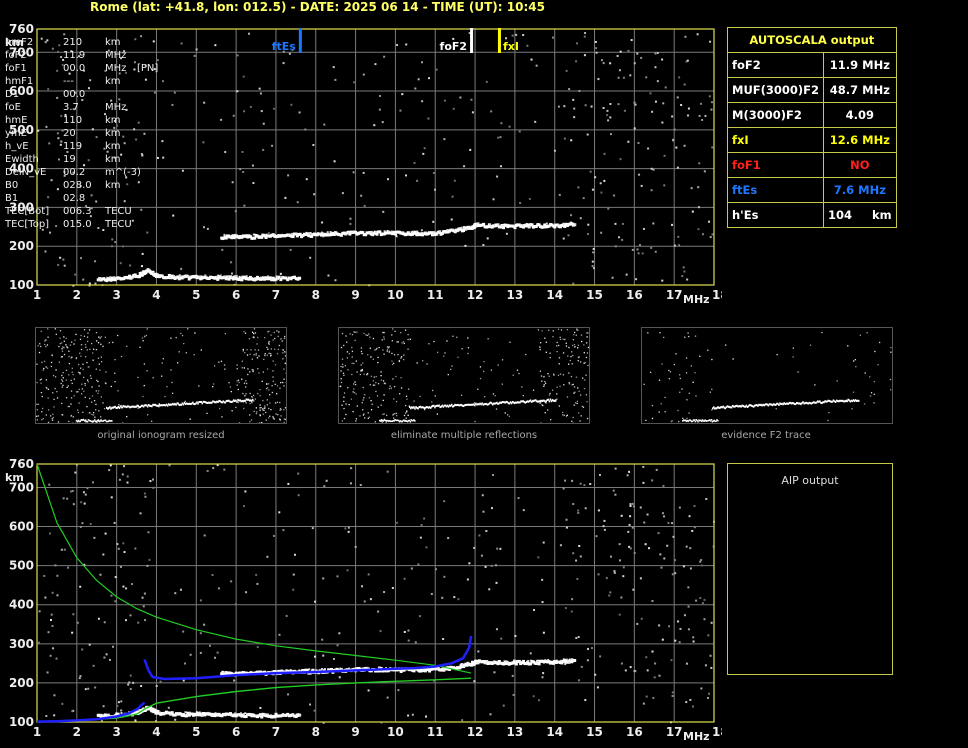 This screenshot has width=968, height=748. Describe the element at coordinates (27, 211) in the screenshot. I see `aip-name: TEC[Bot]` at that location.